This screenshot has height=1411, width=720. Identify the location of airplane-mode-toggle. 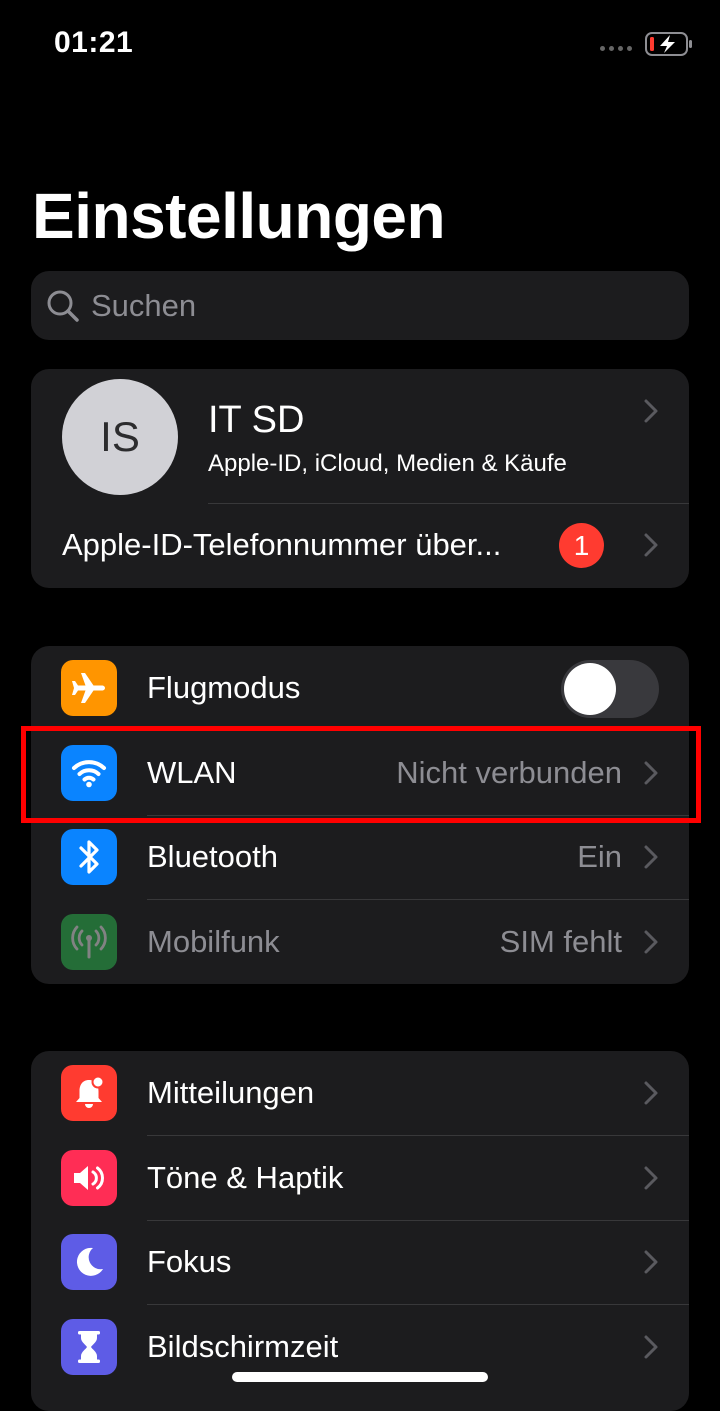
(610, 689).